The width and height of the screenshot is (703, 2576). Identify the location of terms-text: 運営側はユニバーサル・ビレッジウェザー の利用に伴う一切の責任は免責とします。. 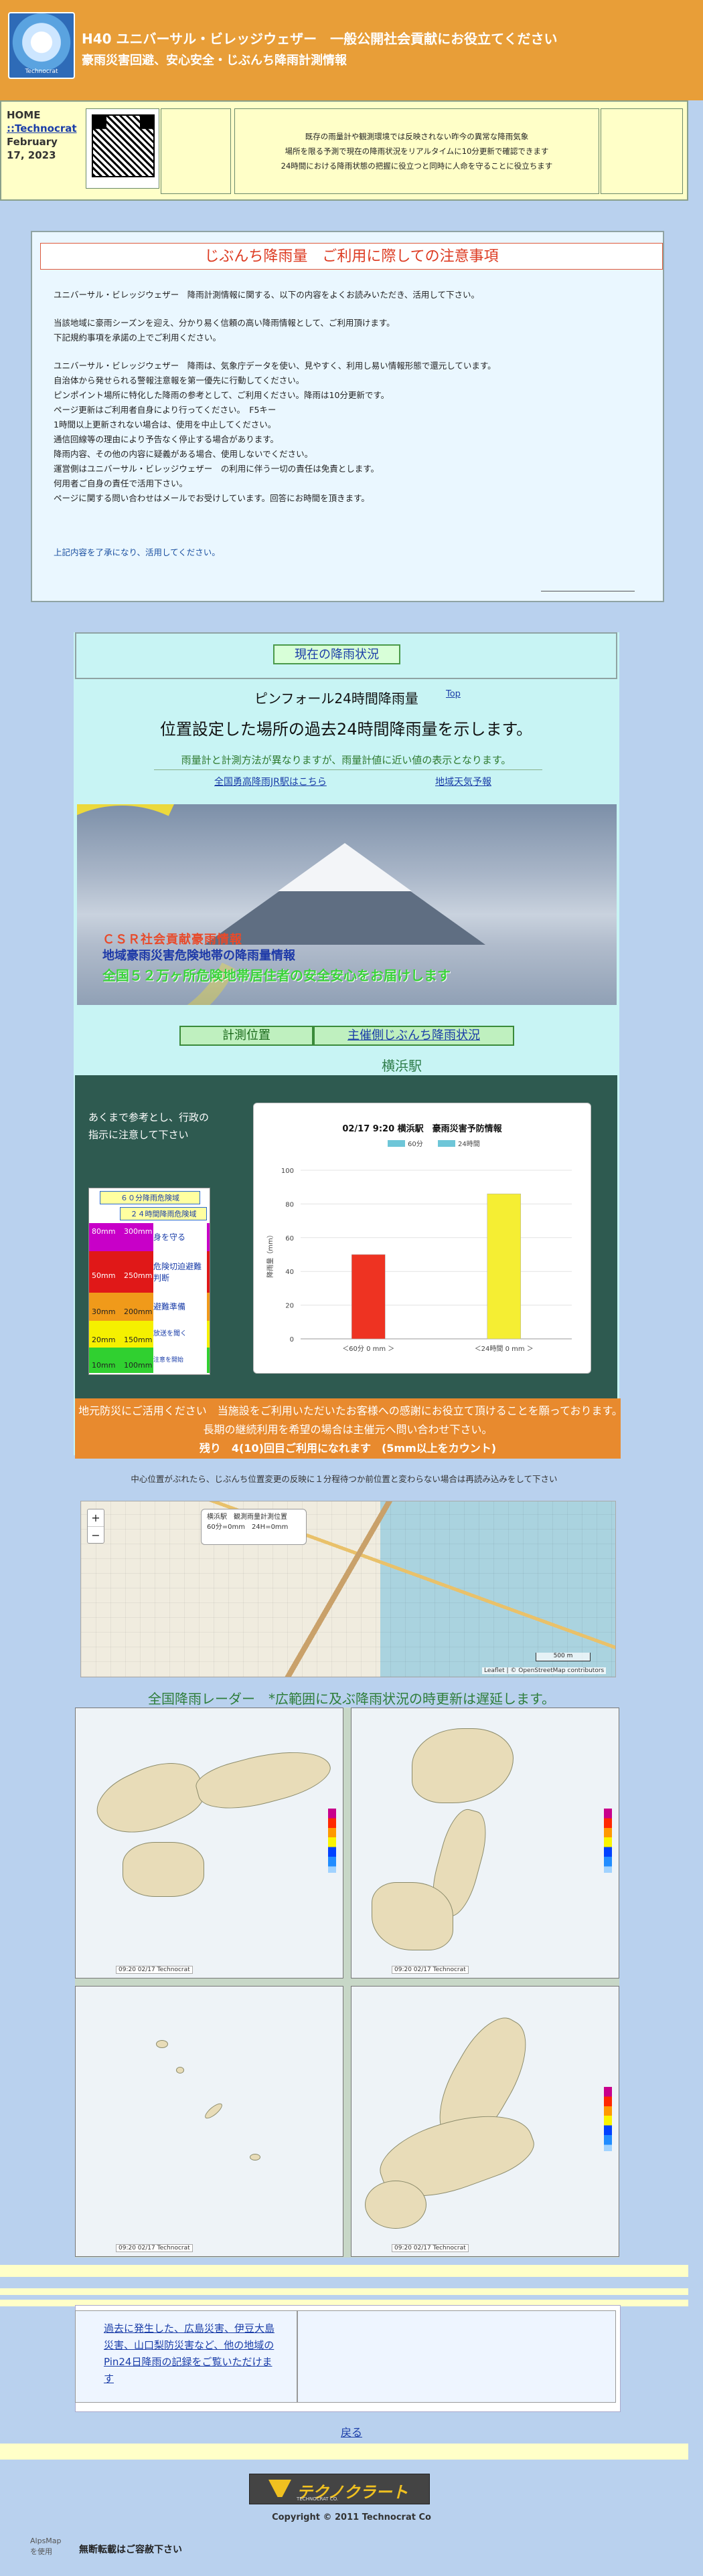
(217, 469).